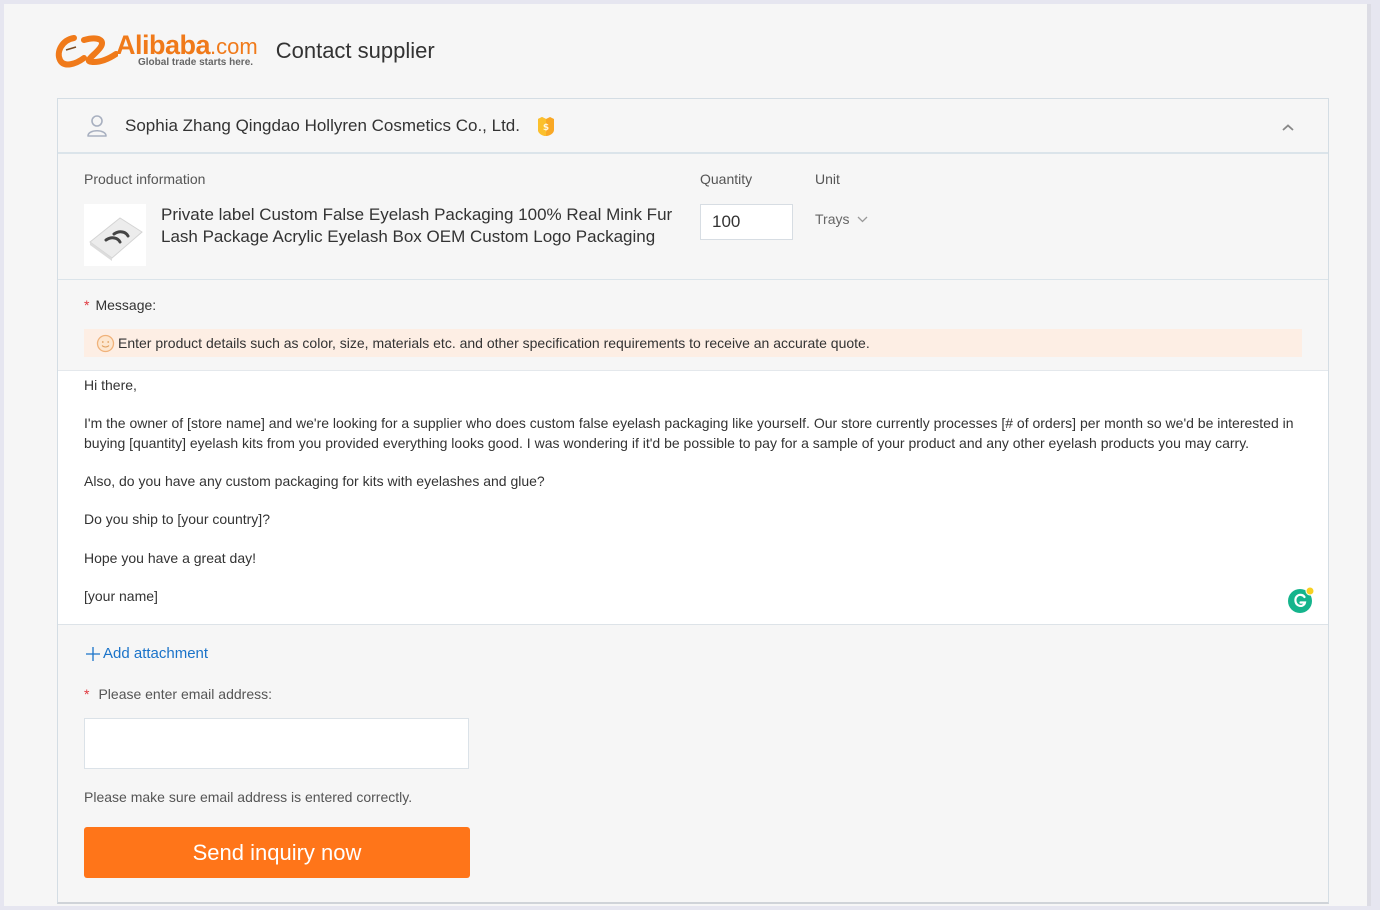 Image resolution: width=1380 pixels, height=910 pixels. Describe the element at coordinates (86, 51) in the screenshot. I see `alibaba-smile-logo-icon` at that location.